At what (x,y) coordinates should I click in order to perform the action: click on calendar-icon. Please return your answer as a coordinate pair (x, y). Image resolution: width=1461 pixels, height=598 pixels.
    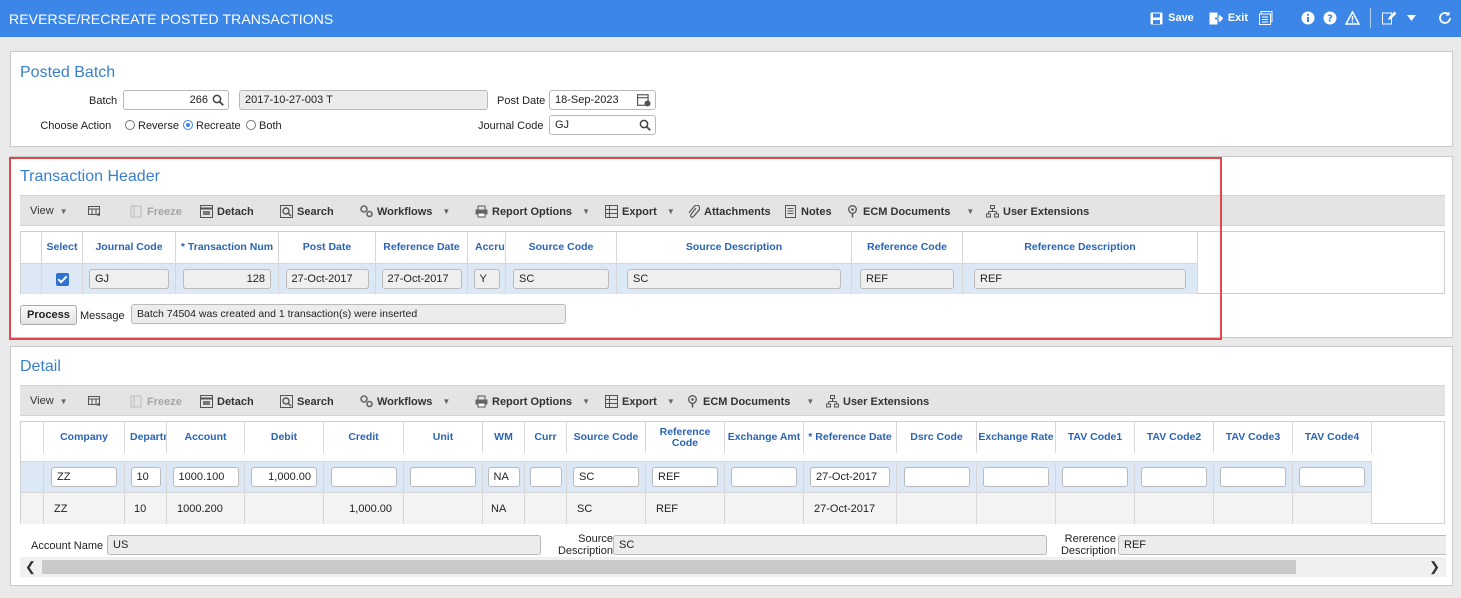
    Looking at the image, I should click on (644, 100).